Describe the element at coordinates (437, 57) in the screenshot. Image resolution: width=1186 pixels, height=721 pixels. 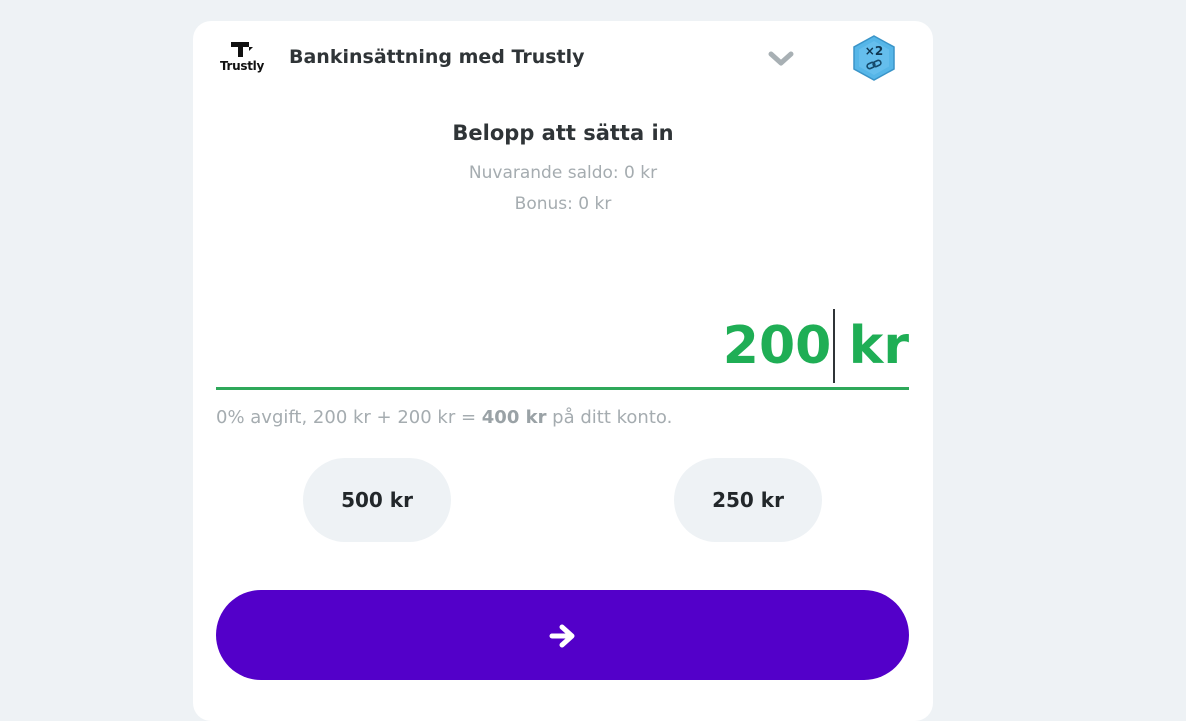
I see `payment-method-title: Bankinsättning med Trustly` at that location.